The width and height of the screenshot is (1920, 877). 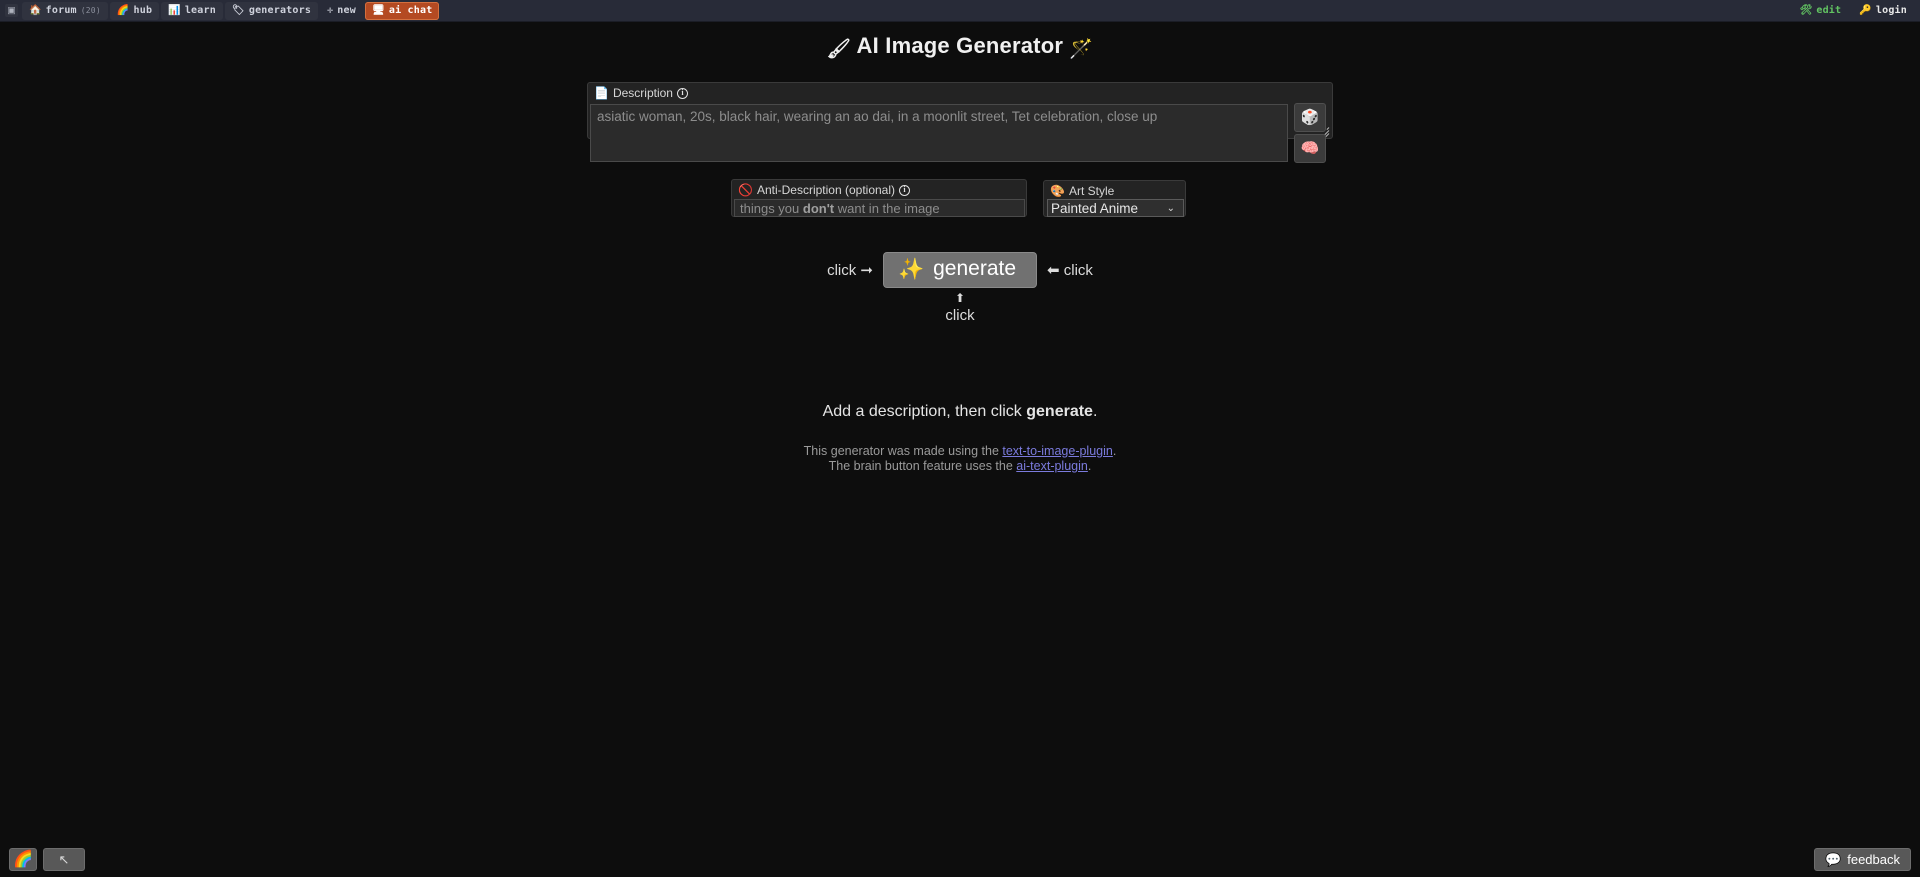 I want to click on dice-icon: 🎲, so click(x=1310, y=117).